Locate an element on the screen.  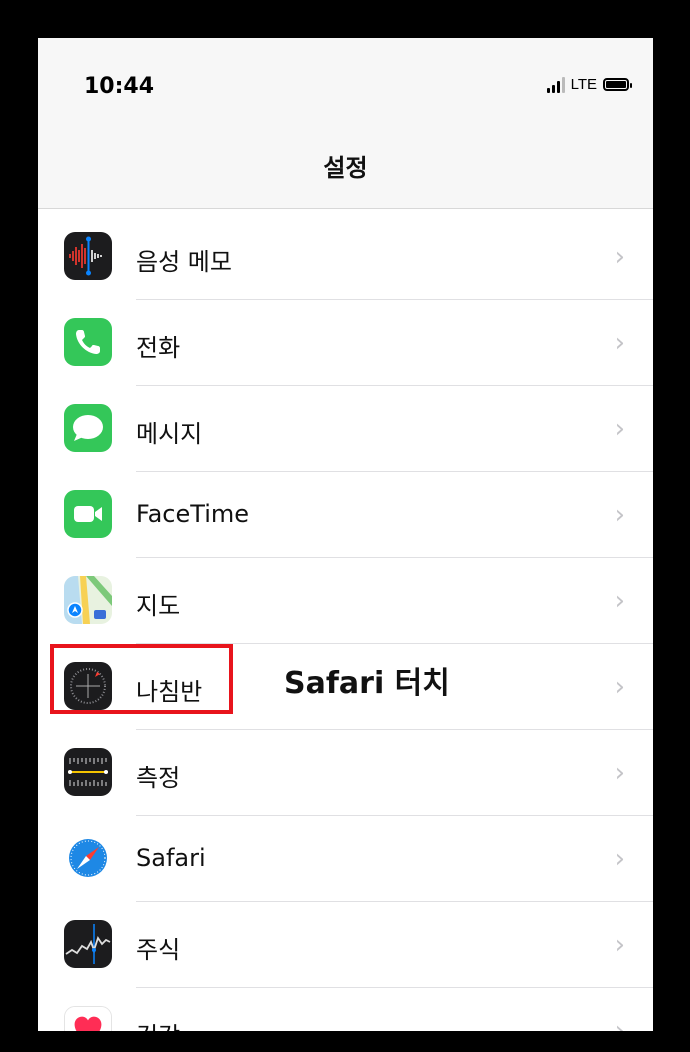
messages-icon is located at coordinates (88, 428).